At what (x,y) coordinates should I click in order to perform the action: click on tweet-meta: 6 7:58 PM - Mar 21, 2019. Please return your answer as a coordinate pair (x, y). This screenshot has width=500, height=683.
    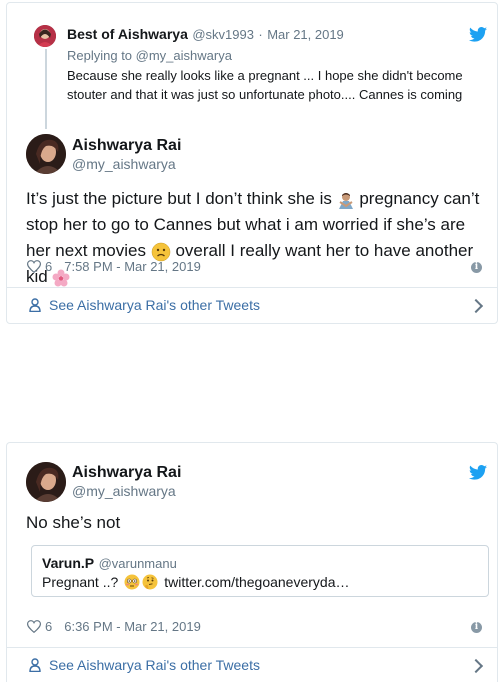
    Looking at the image, I should click on (114, 266).